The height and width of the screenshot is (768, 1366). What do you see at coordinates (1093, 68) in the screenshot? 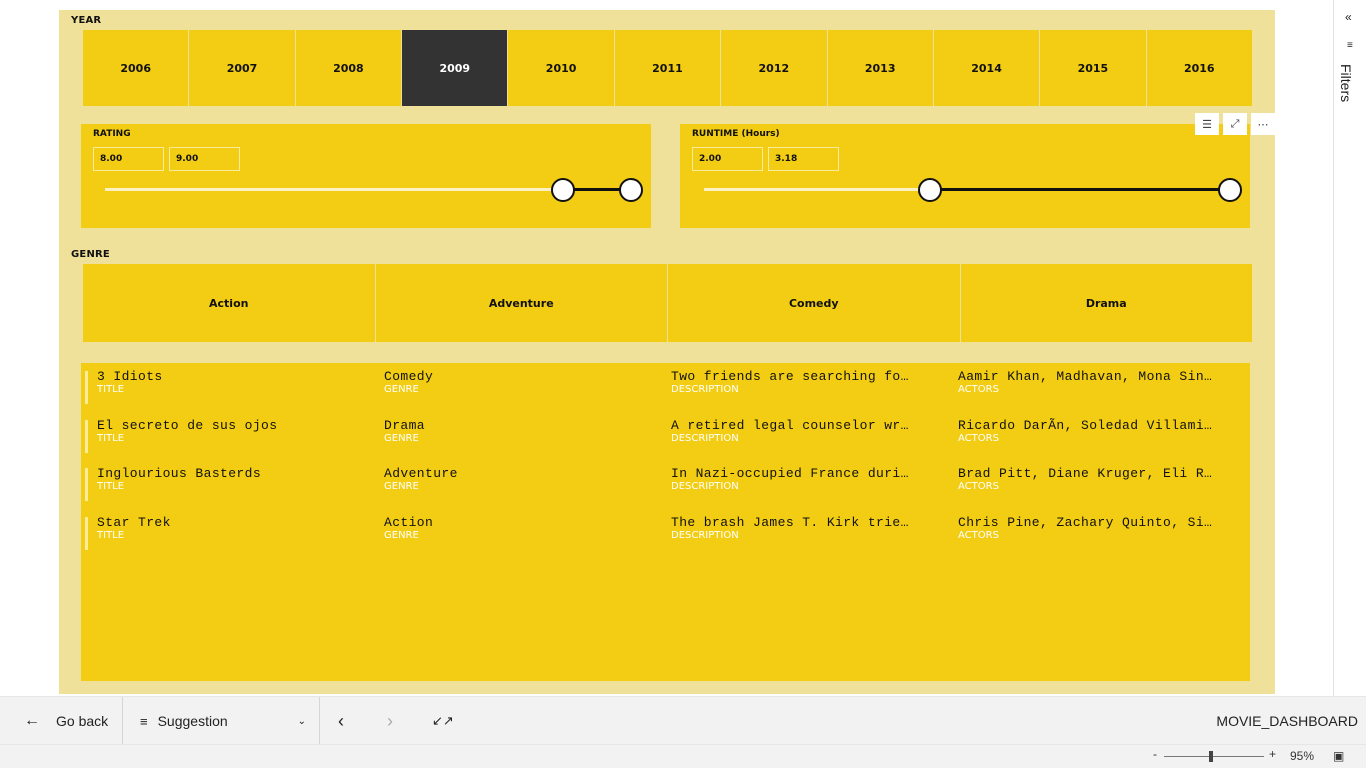
I see `year-button-2015: 2015` at bounding box center [1093, 68].